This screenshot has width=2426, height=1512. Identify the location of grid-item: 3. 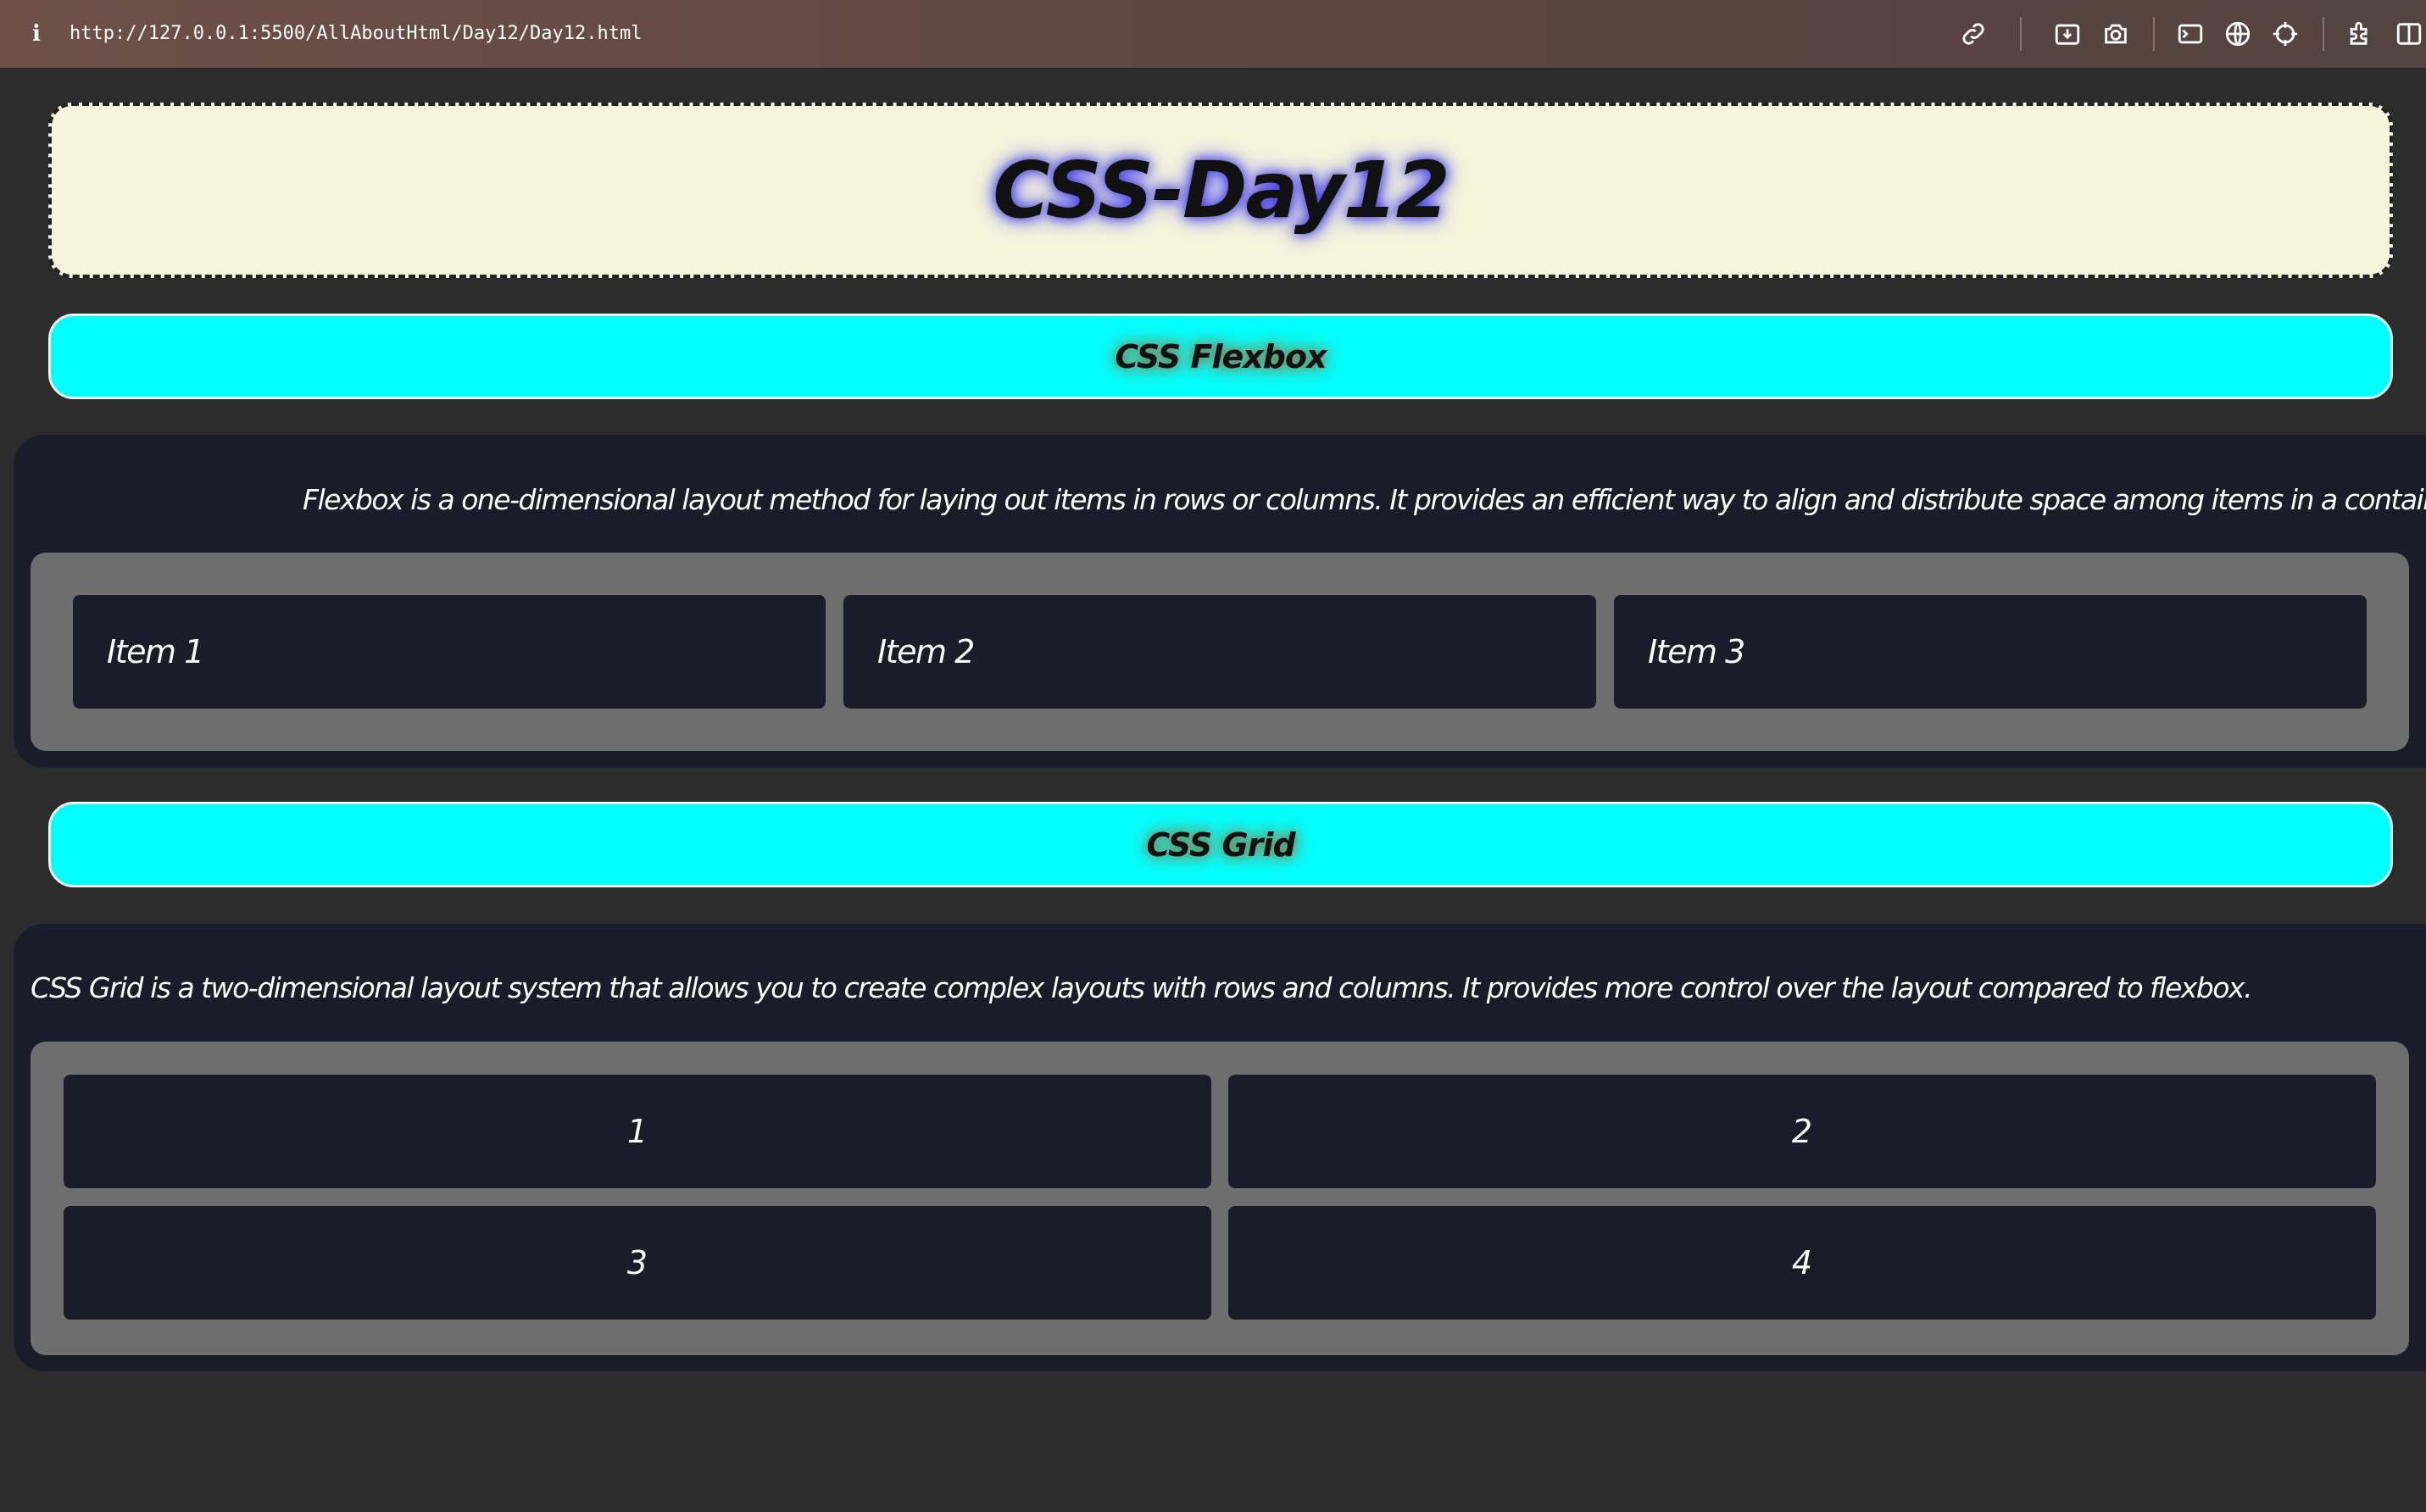
(637, 1263).